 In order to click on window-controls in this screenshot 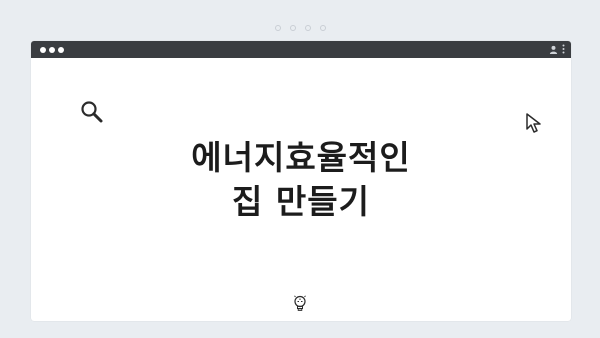, I will do `click(52, 49)`.